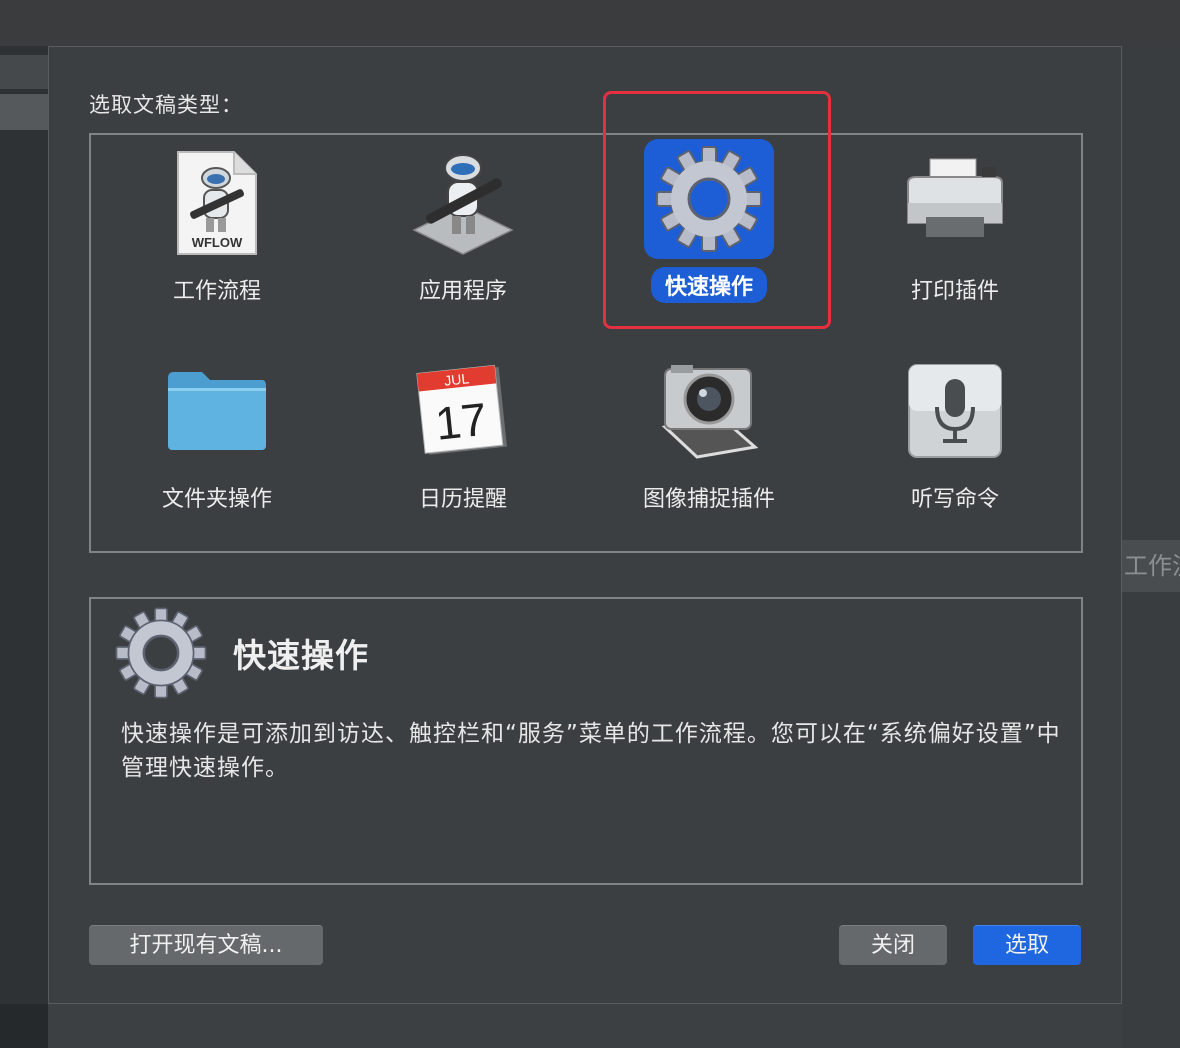 The height and width of the screenshot is (1048, 1180). I want to click on type-label-application: 应用程序, so click(462, 291).